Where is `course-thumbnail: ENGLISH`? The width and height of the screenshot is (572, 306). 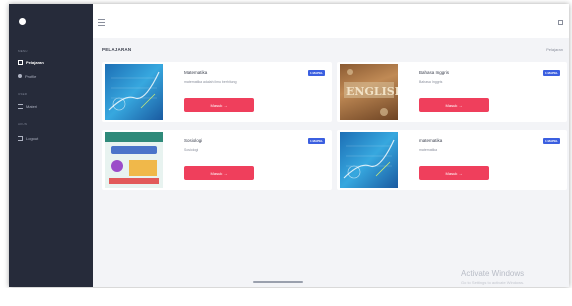 course-thumbnail: ENGLISH is located at coordinates (369, 92).